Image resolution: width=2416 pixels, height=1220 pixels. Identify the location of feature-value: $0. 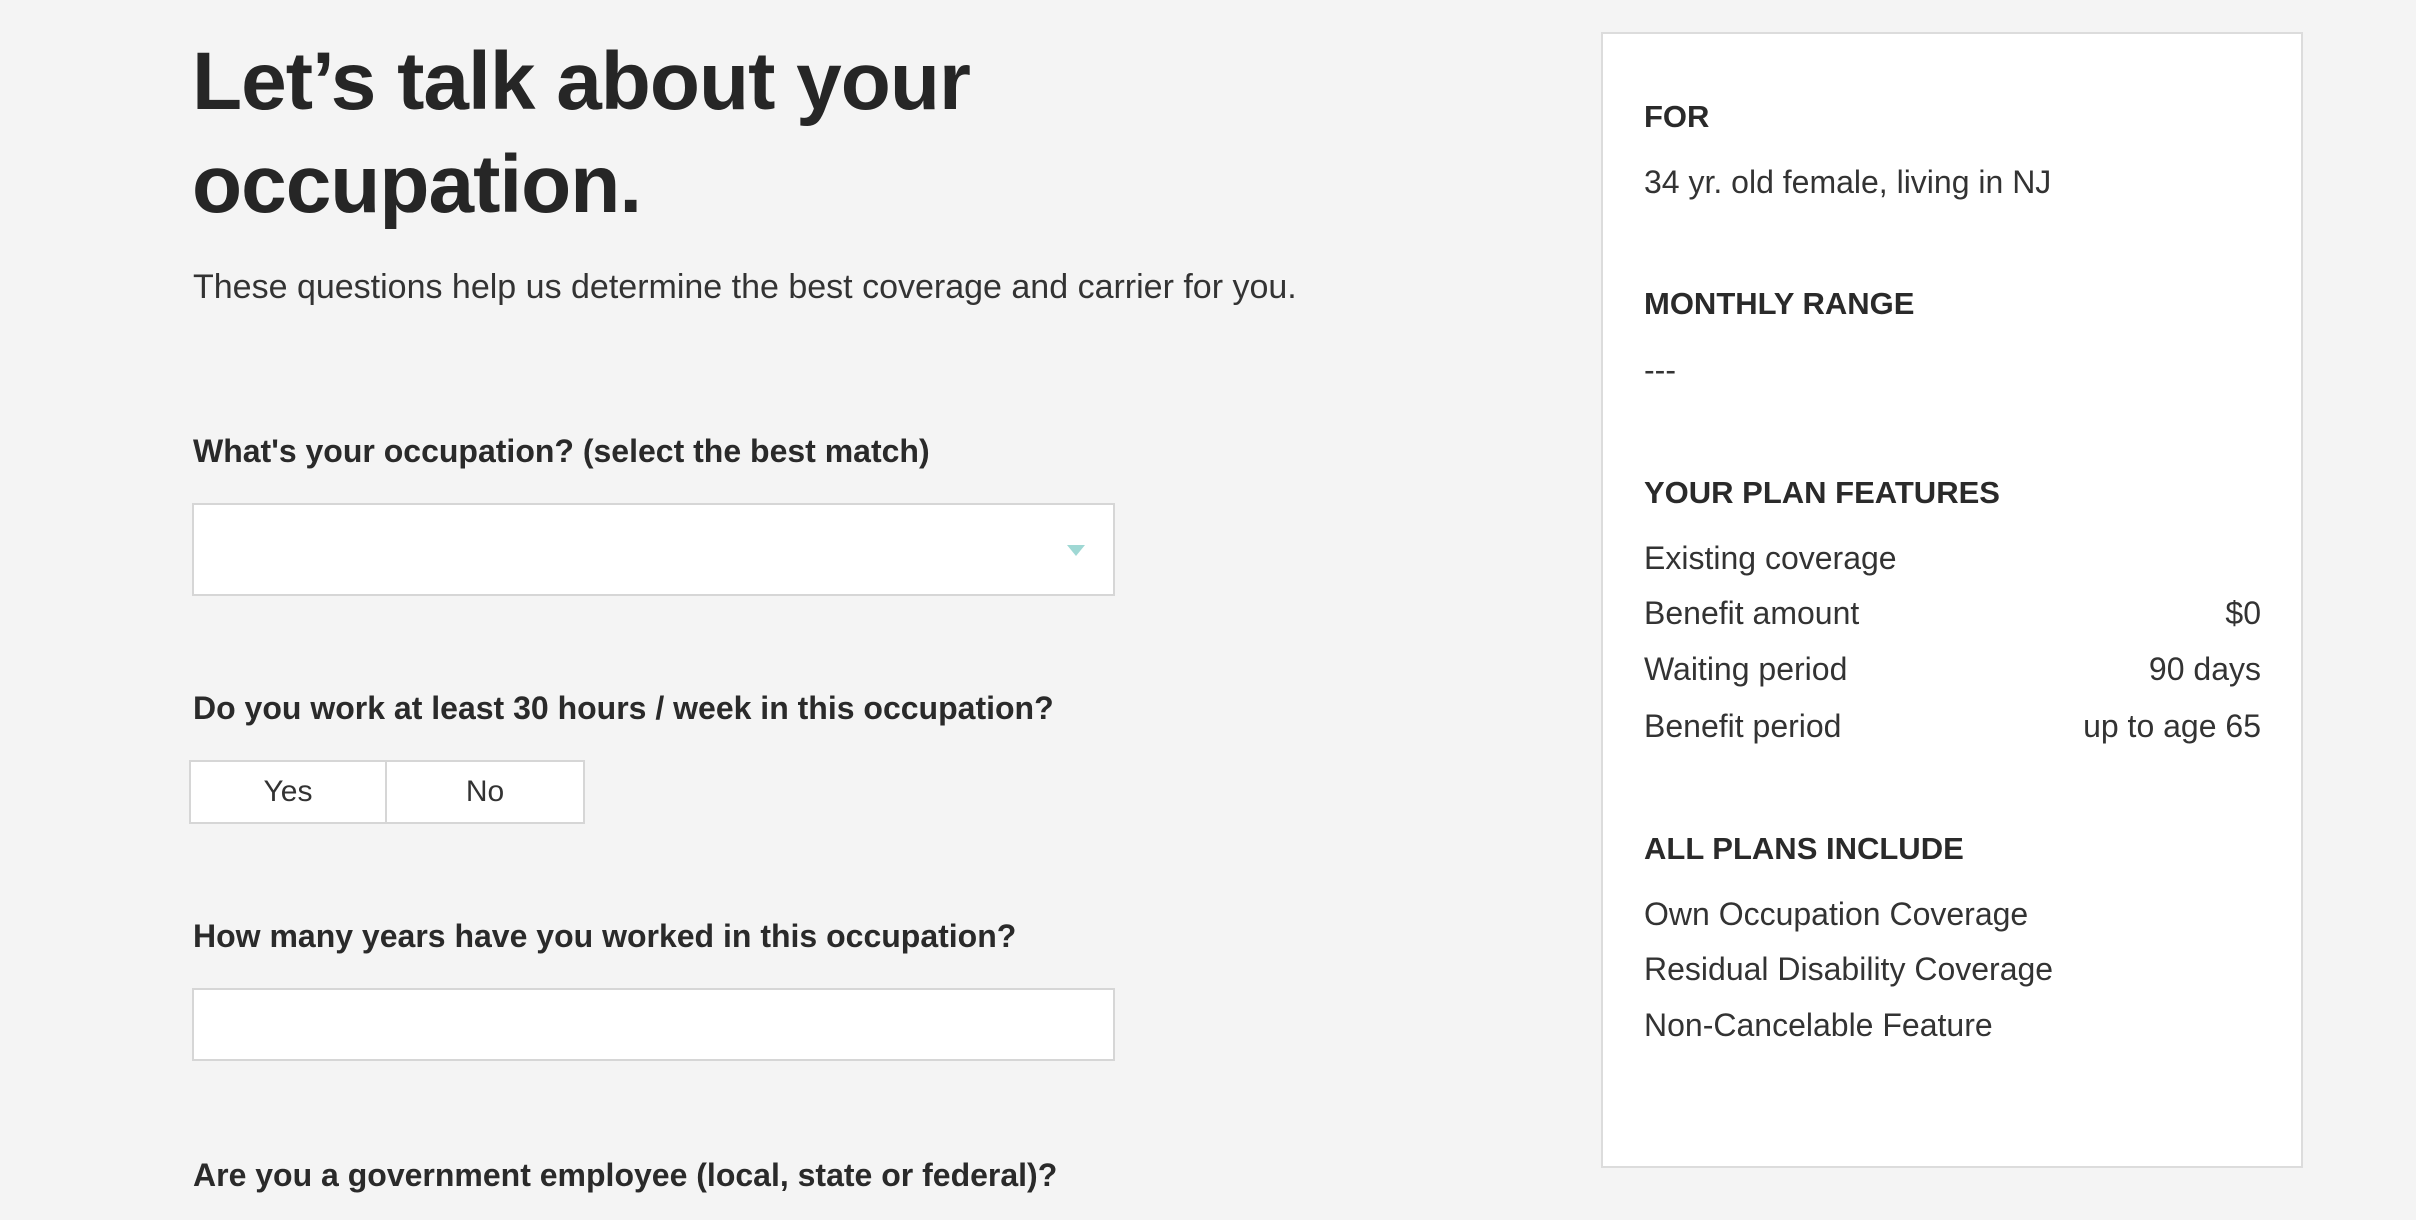
(2243, 613).